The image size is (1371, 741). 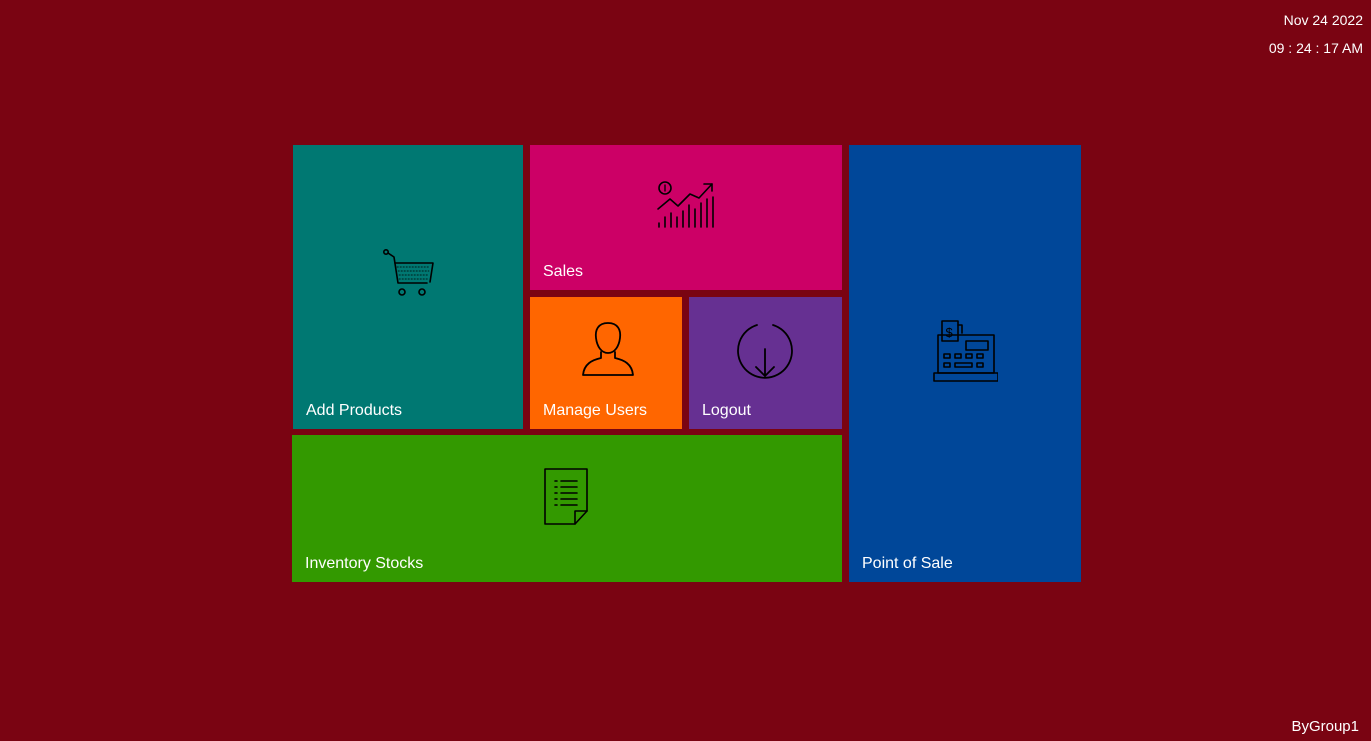 I want to click on sales-label: Sales, so click(x=563, y=271).